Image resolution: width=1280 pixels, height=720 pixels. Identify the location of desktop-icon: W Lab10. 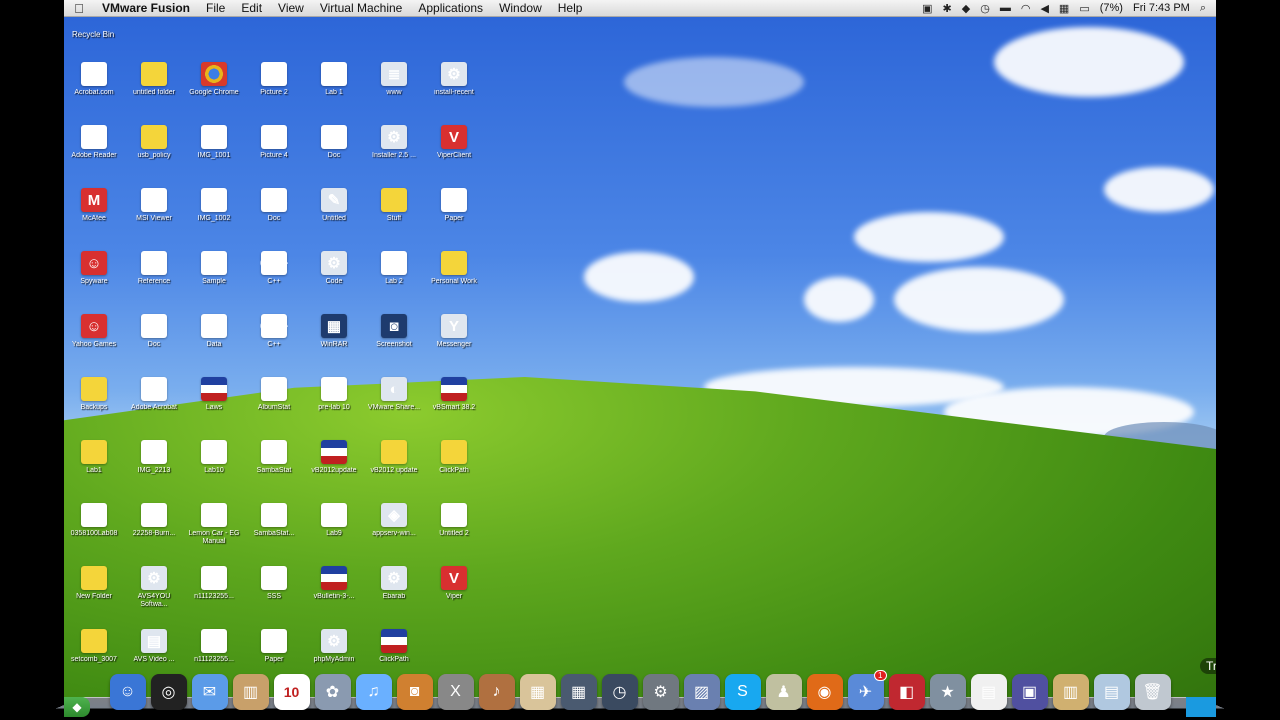
(214, 471).